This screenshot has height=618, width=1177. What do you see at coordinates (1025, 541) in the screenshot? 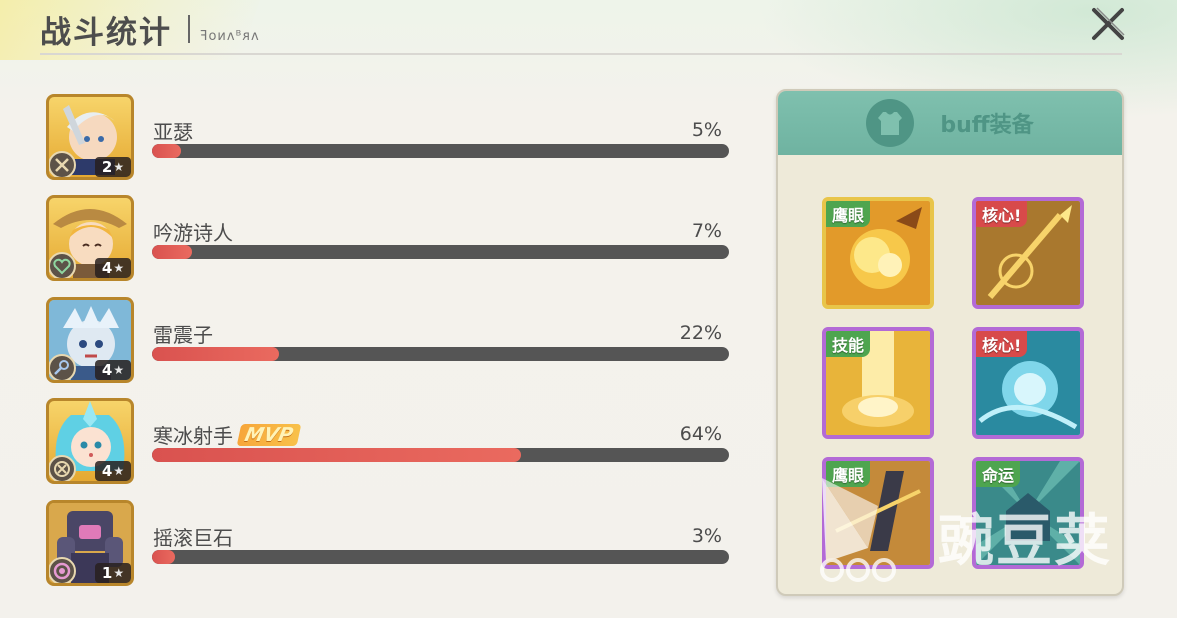
I see `watermark-text: 豌豆荚` at bounding box center [1025, 541].